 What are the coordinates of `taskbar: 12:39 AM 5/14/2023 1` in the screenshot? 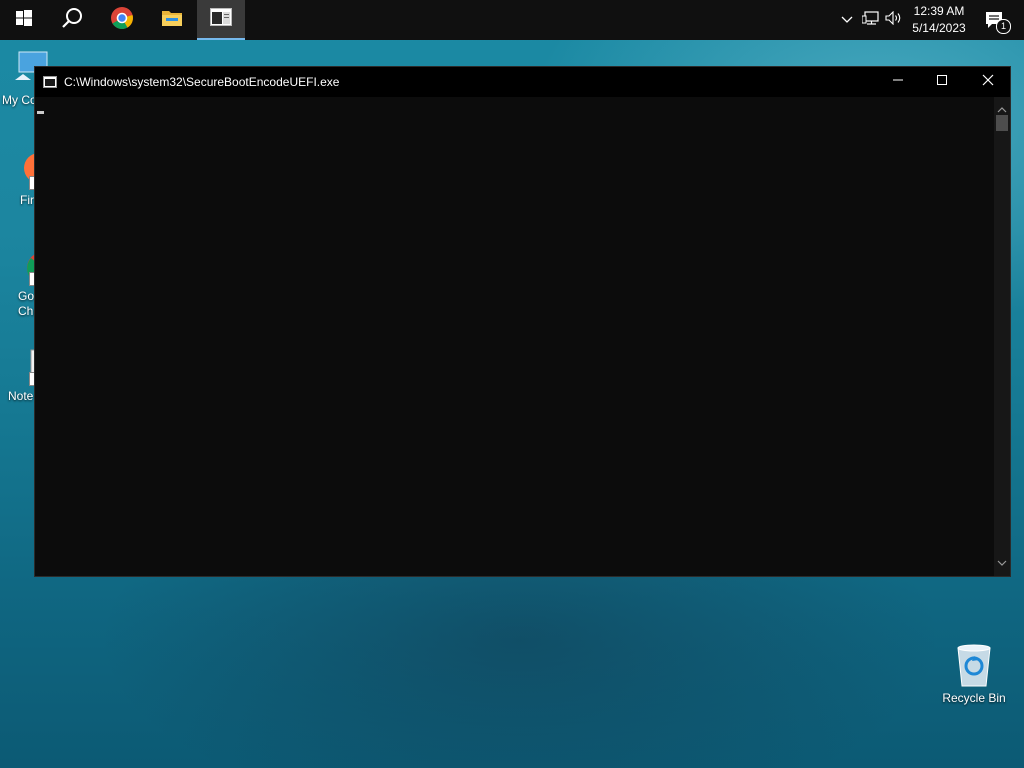 It's located at (512, 20).